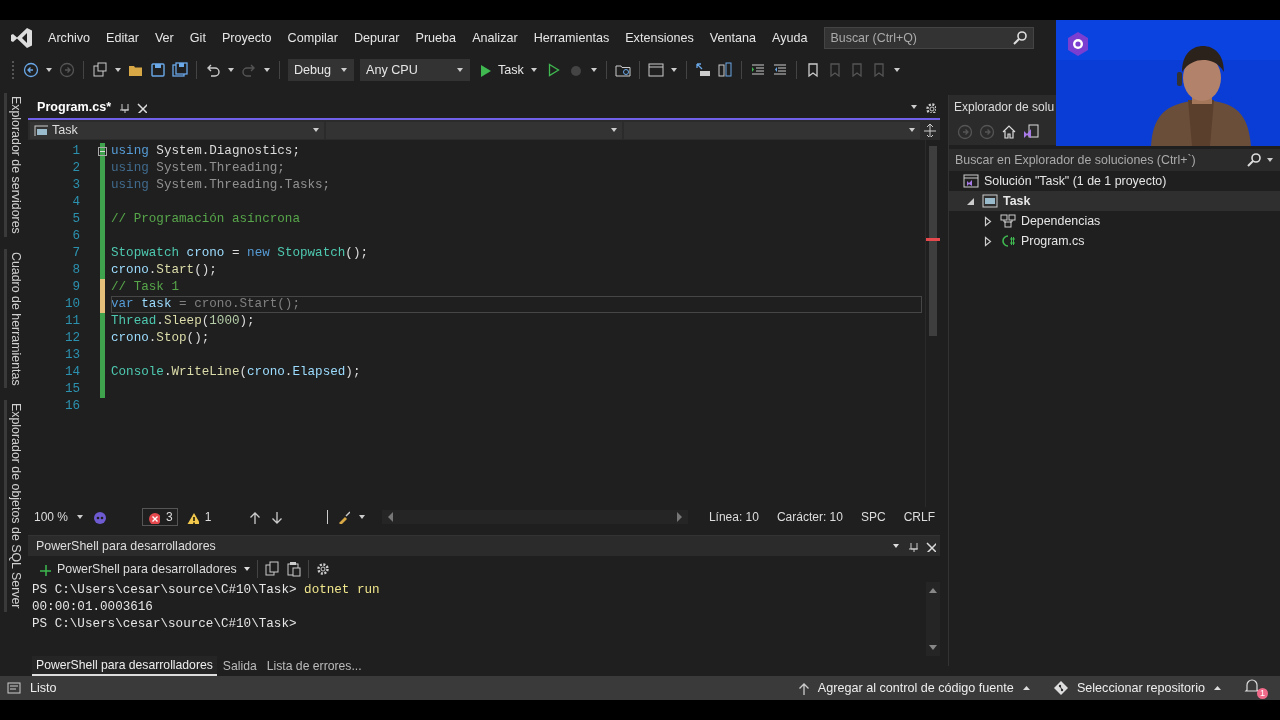  What do you see at coordinates (659, 37) in the screenshot?
I see `menu-item: Extensiones` at bounding box center [659, 37].